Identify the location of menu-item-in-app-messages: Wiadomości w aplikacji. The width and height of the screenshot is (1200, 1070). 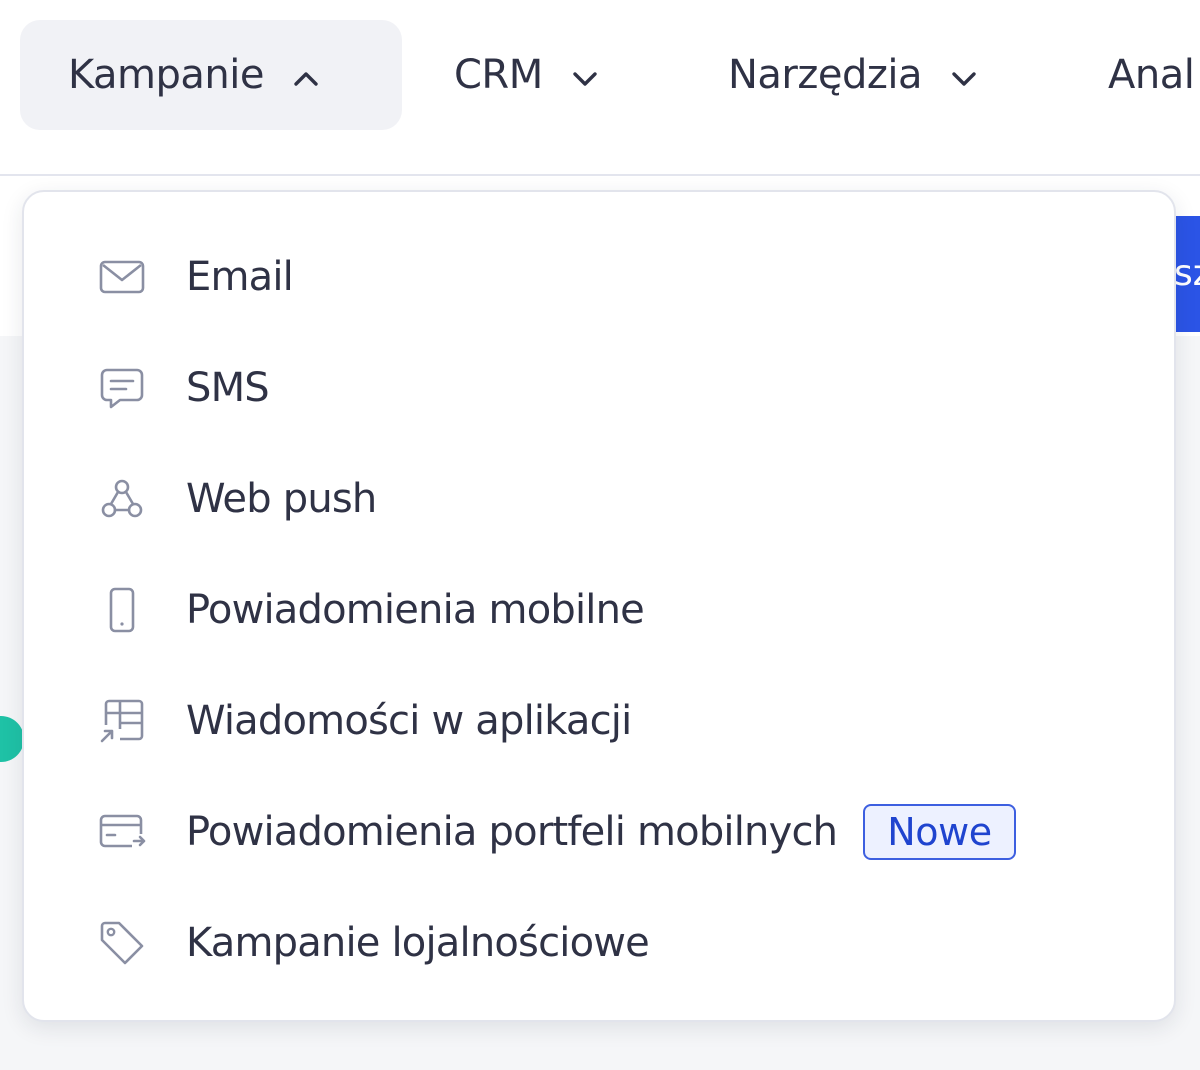
(363, 721).